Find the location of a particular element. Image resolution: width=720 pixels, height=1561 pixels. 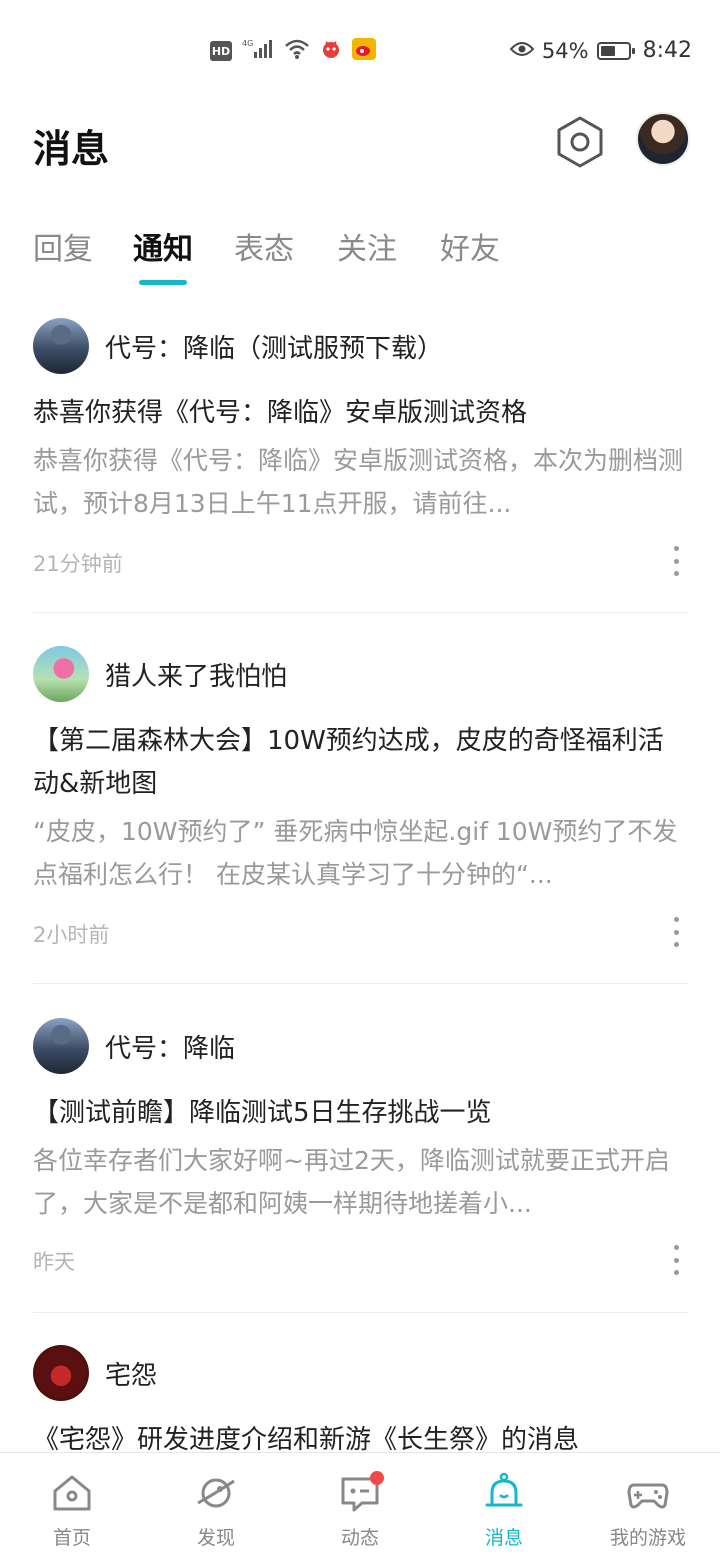

planet-icon is located at coordinates (216, 1493).